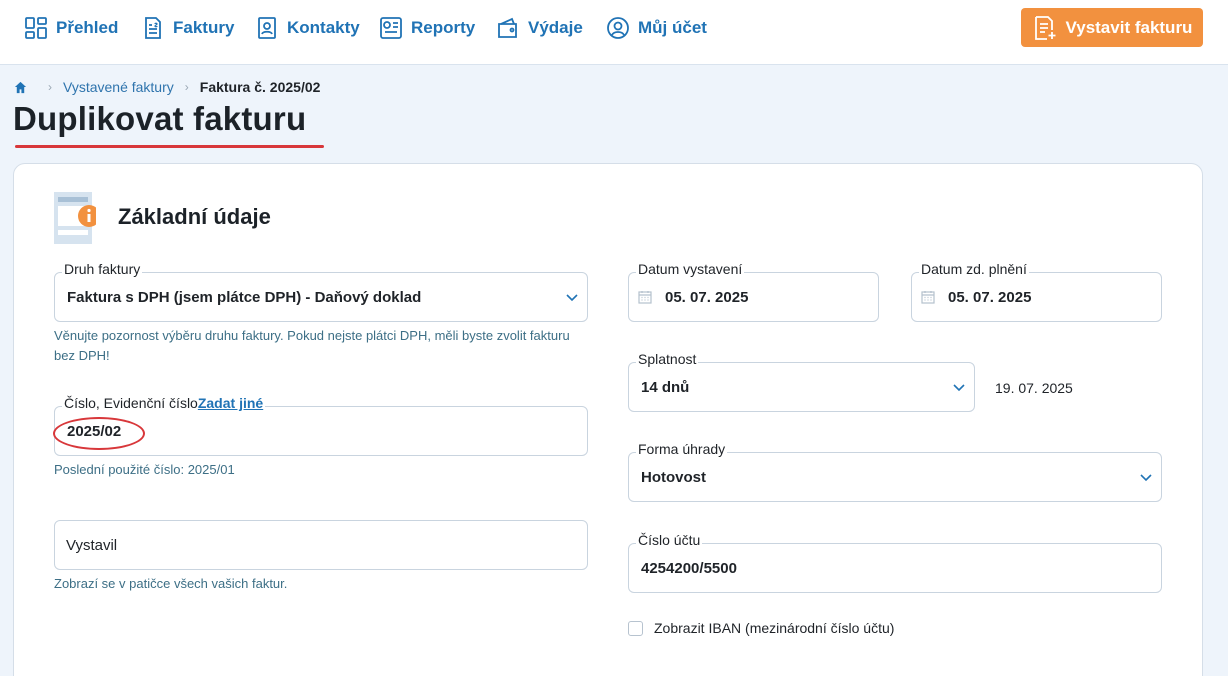 Image resolution: width=1228 pixels, height=676 pixels. Describe the element at coordinates (75, 218) in the screenshot. I see `info-document-icon` at that location.